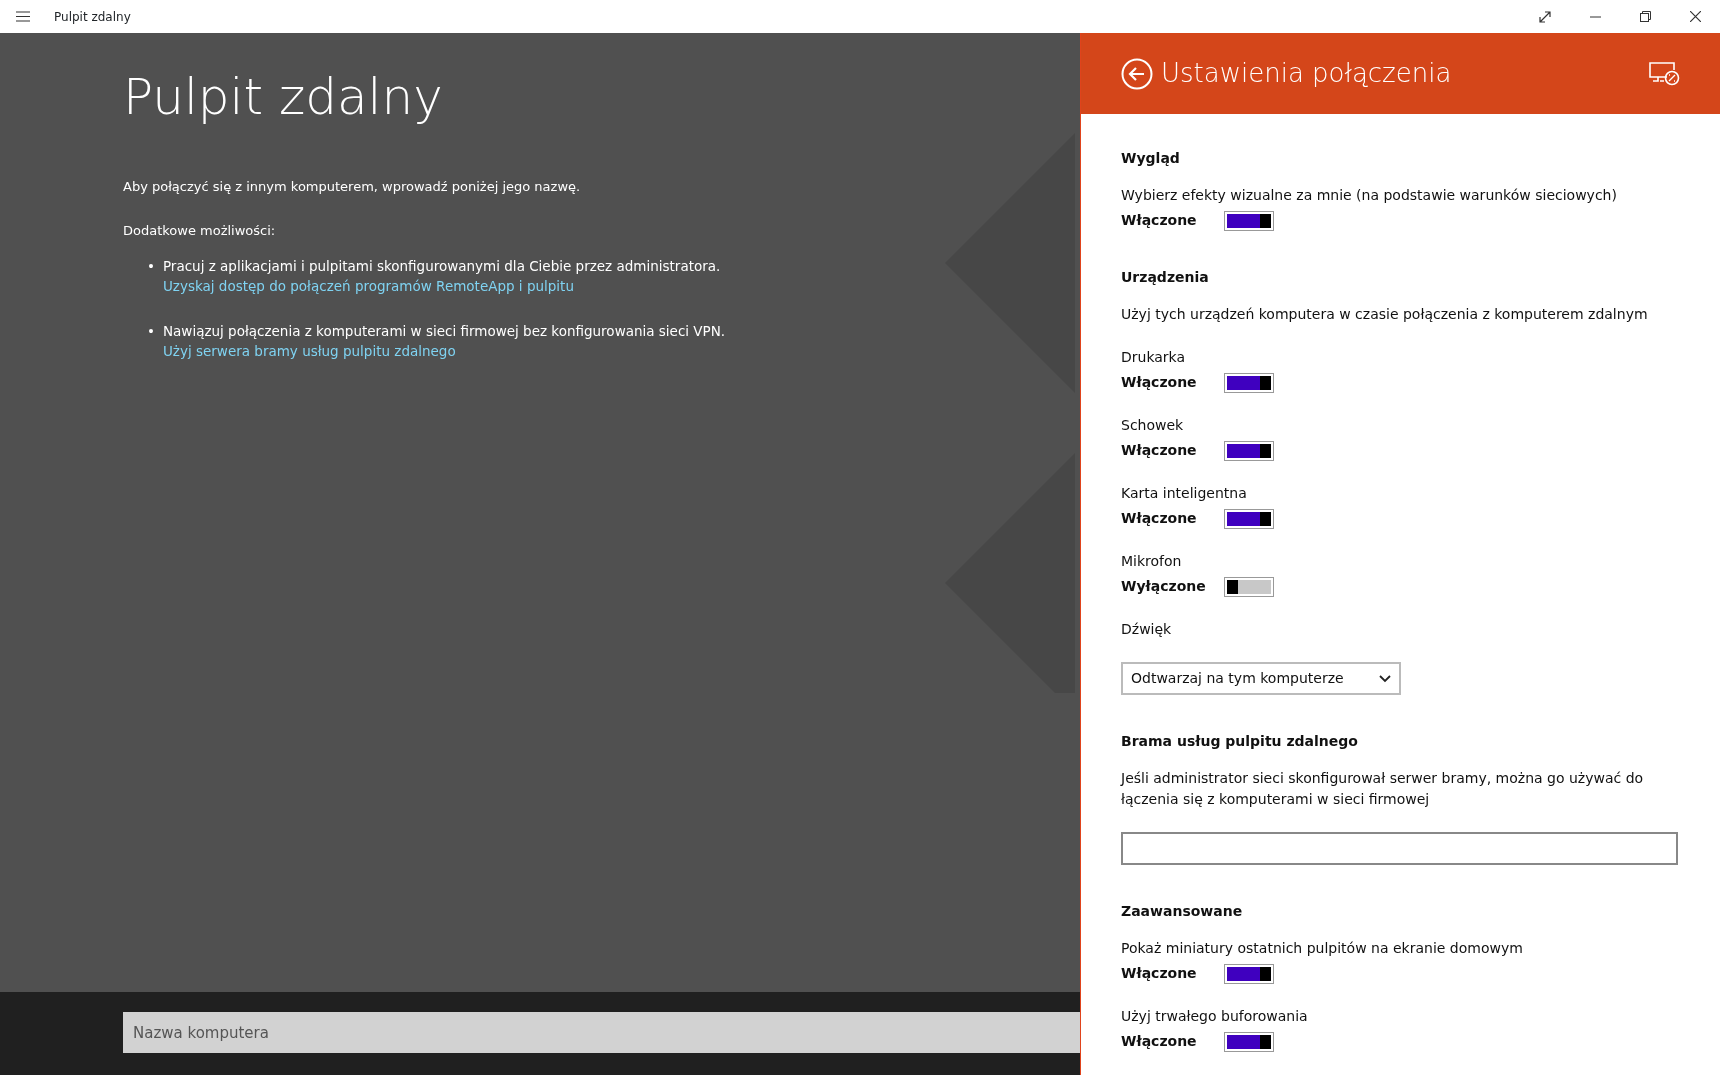 This screenshot has width=1720, height=1075. What do you see at coordinates (1184, 493) in the screenshot?
I see `setting-label: Karta inteligentna` at bounding box center [1184, 493].